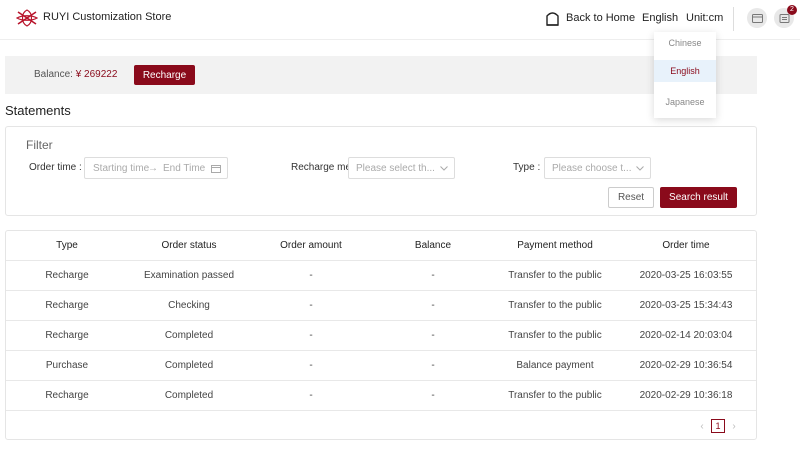 Image resolution: width=800 pixels, height=454 pixels. I want to click on prev-page-button: ‹, so click(702, 426).